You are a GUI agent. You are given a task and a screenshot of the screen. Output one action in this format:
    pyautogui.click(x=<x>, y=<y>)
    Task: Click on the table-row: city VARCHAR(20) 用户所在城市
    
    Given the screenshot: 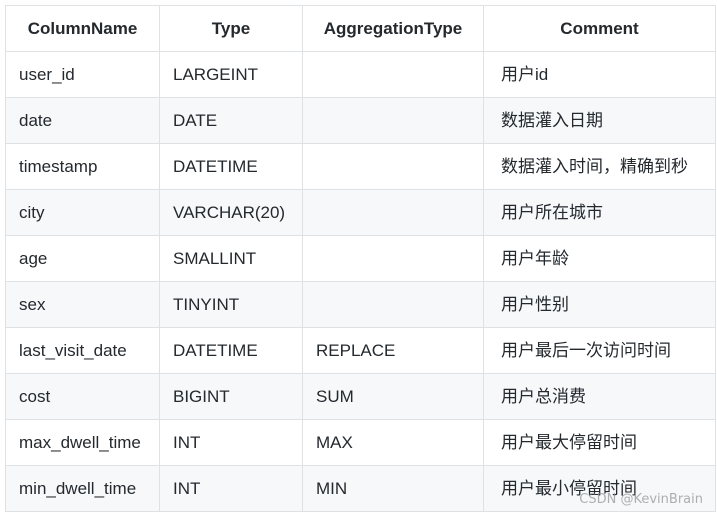 What is the action you would take?
    pyautogui.click(x=360, y=212)
    